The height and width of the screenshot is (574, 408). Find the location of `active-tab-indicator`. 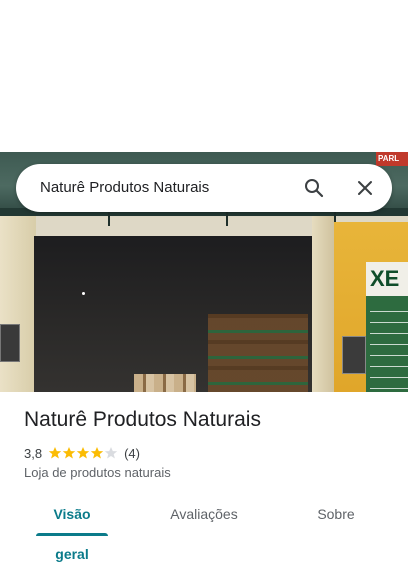

active-tab-indicator is located at coordinates (72, 534).